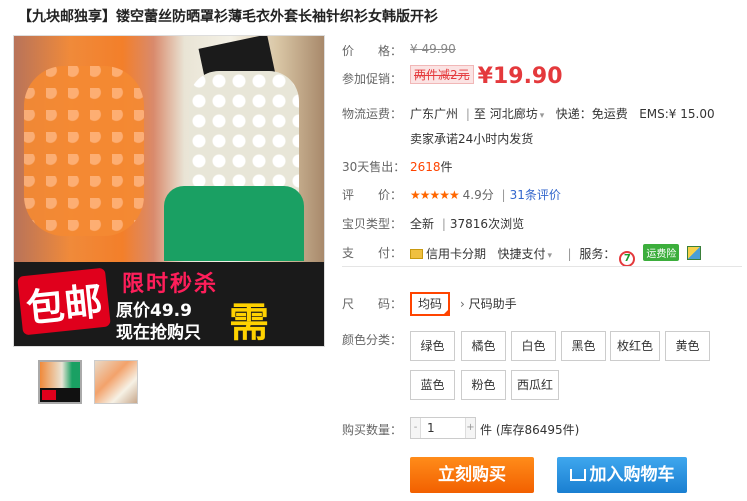 This screenshot has height=501, width=747. I want to click on sales-unit: 件, so click(446, 167).